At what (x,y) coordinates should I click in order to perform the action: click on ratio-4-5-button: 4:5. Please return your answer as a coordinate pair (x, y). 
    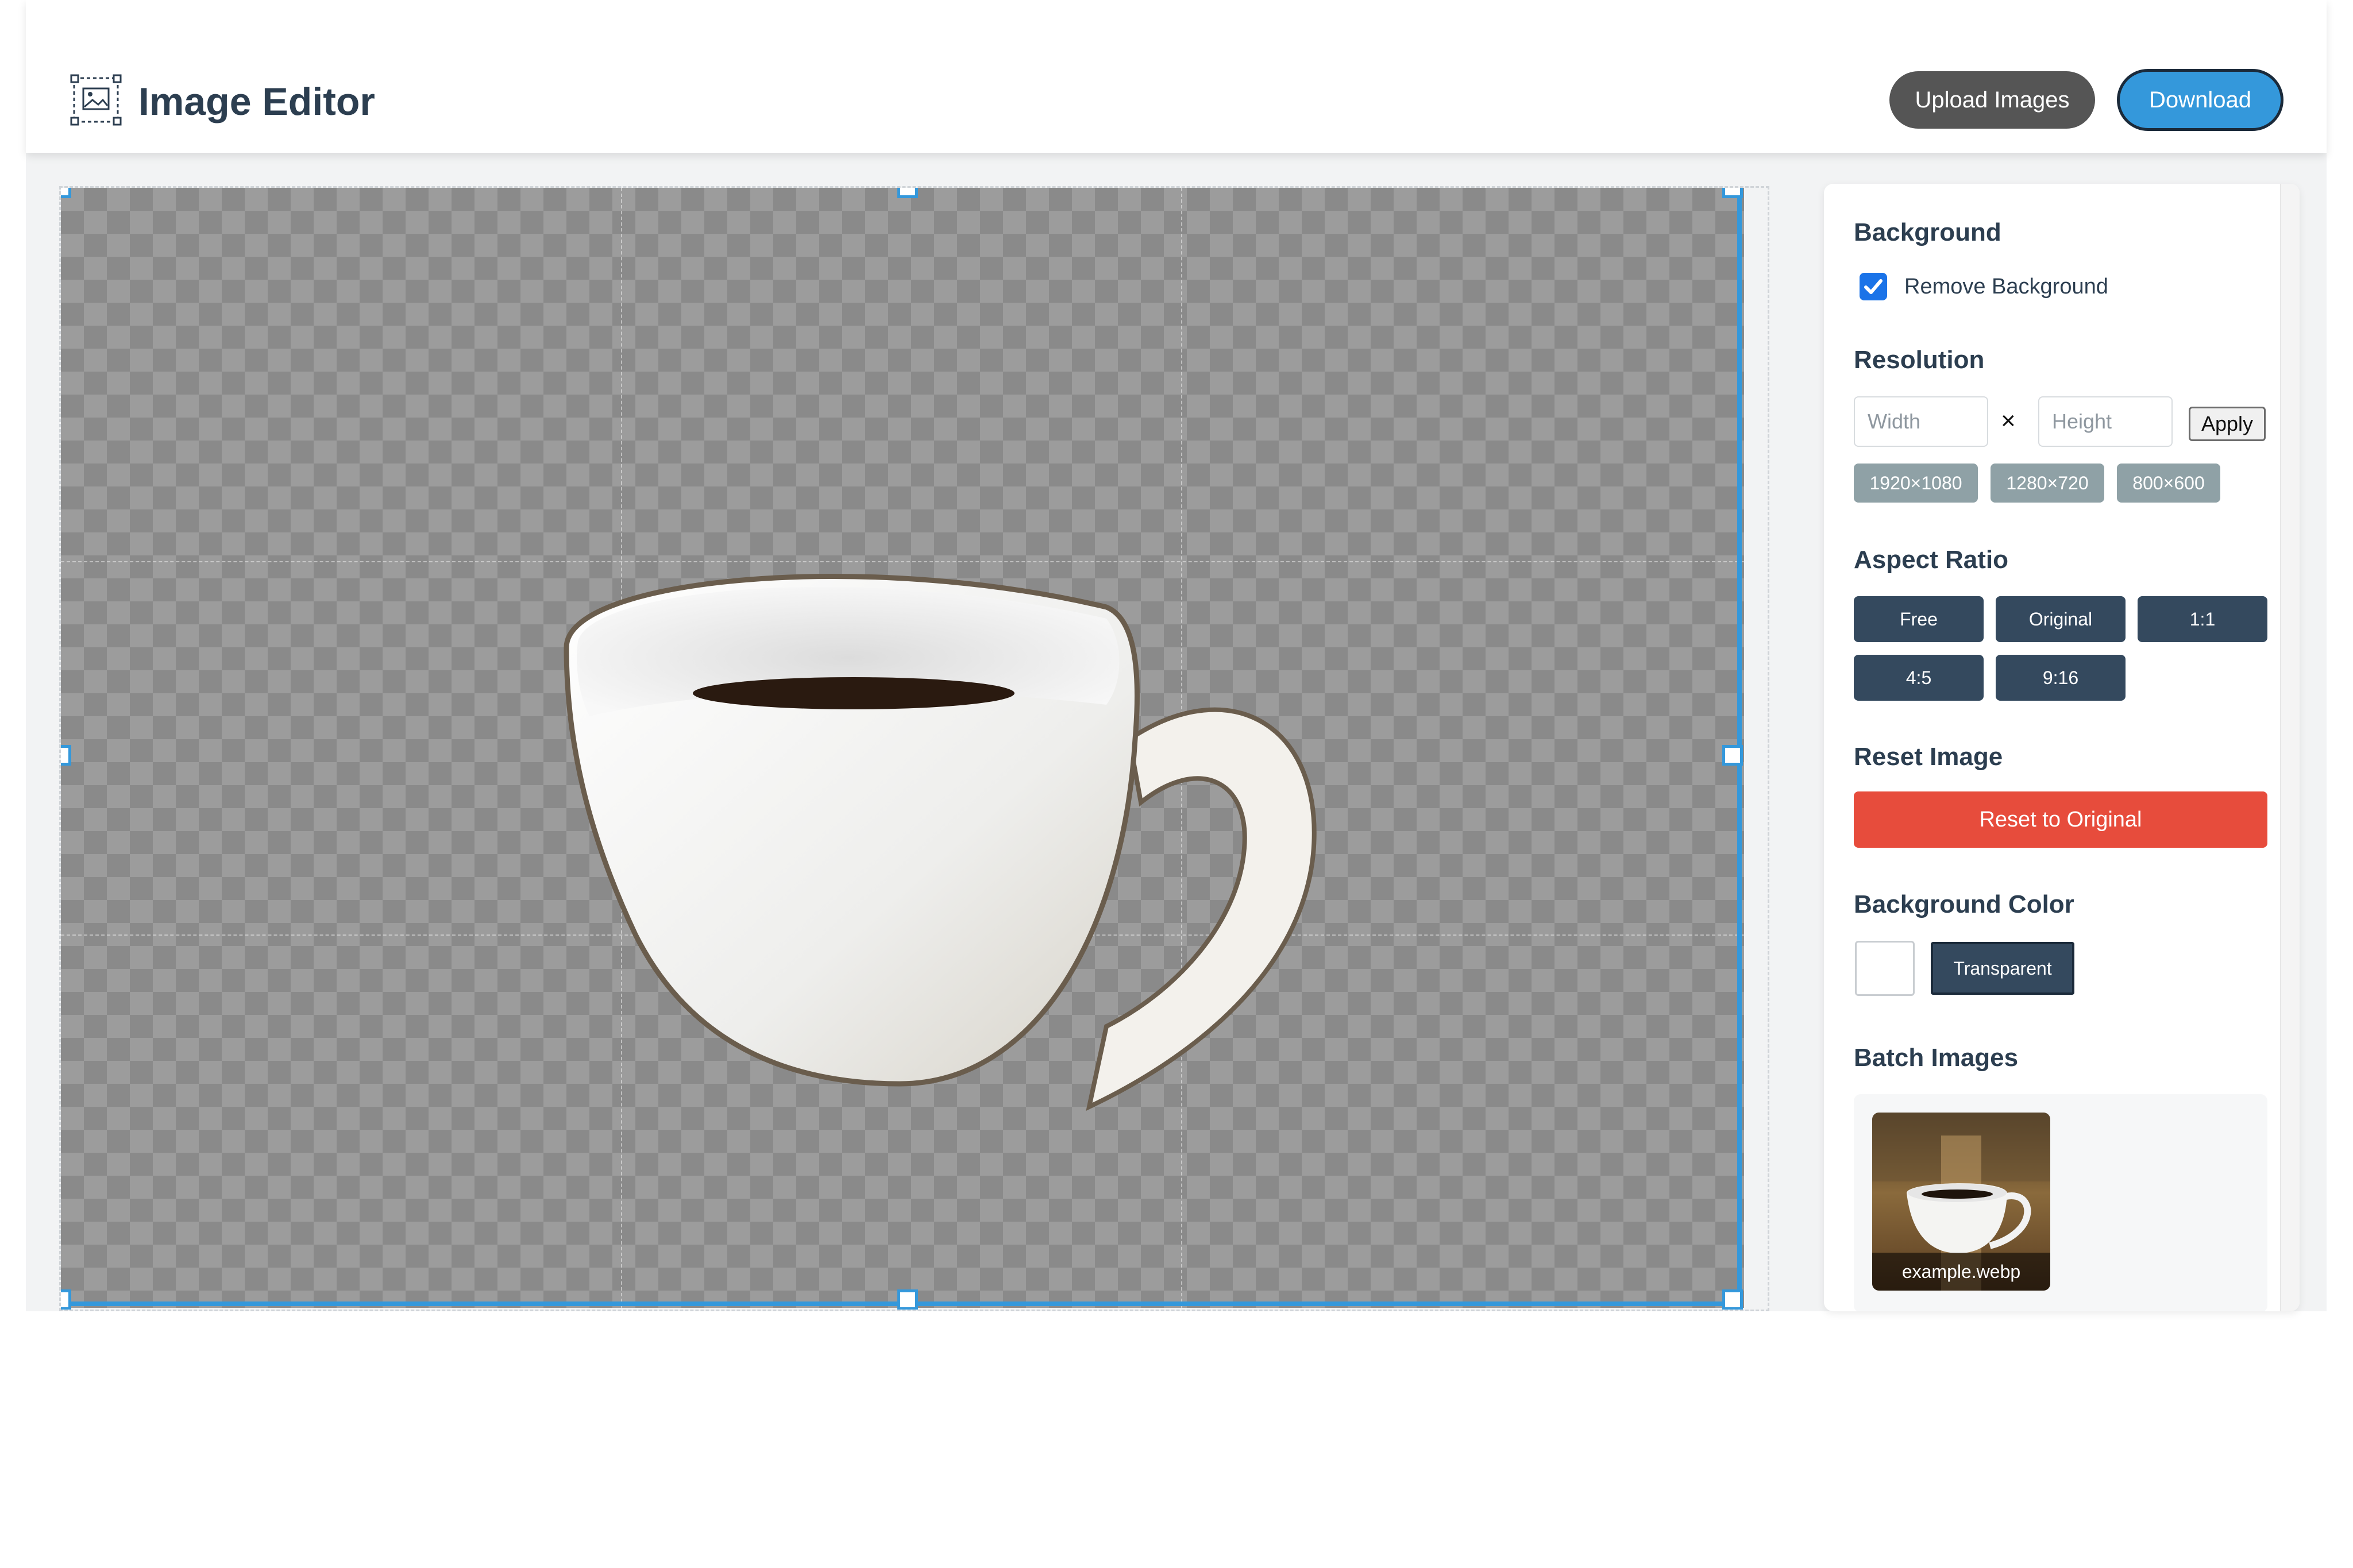
    Looking at the image, I should click on (1919, 678).